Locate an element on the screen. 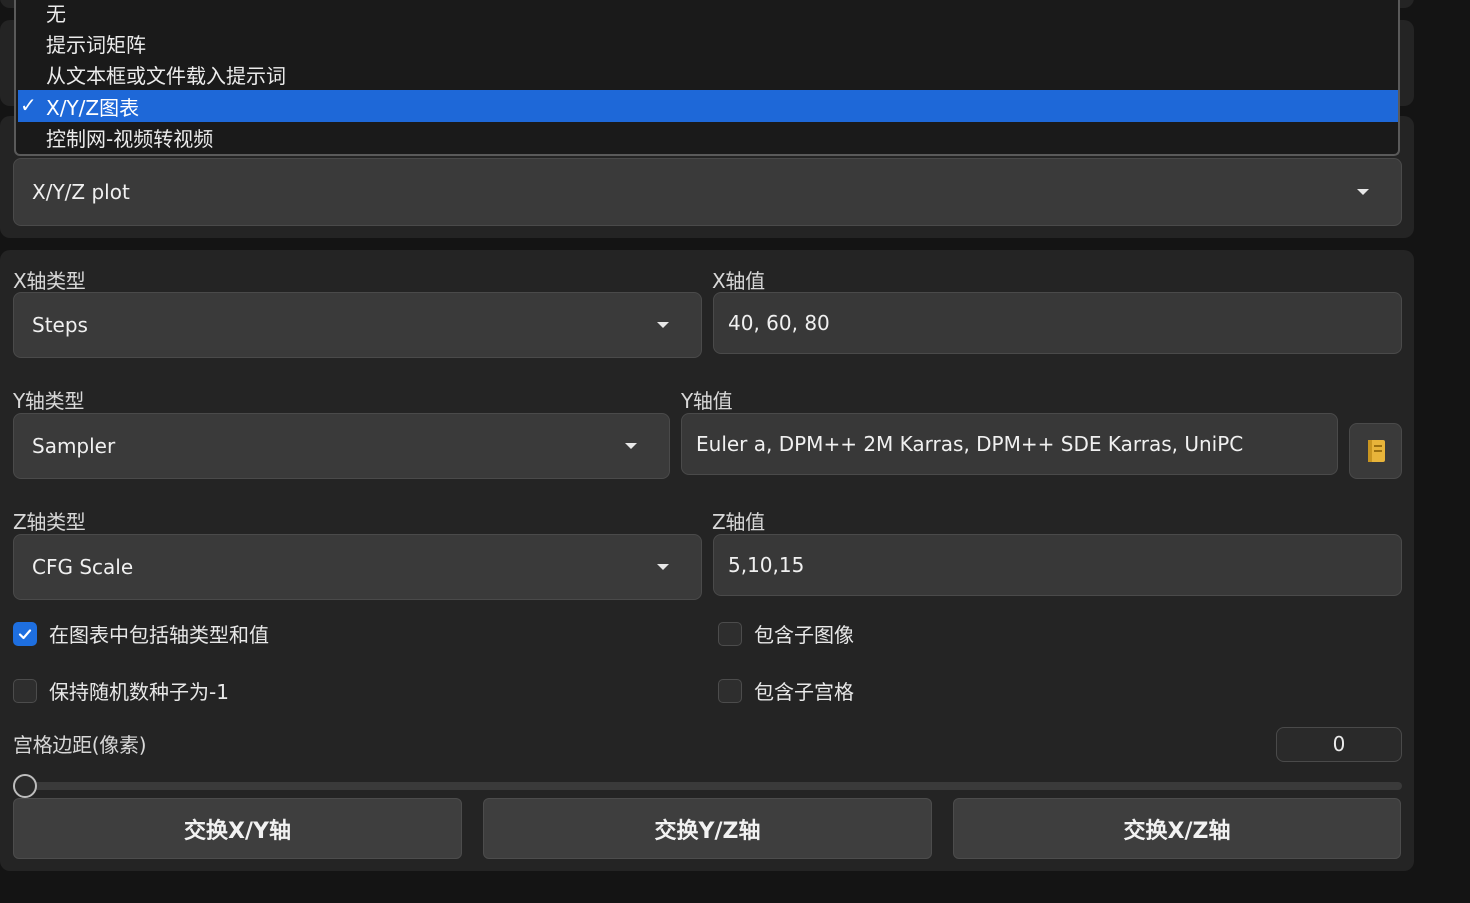 The width and height of the screenshot is (1470, 903). keep-seed-option: 保持随机数种子为-1 is located at coordinates (121, 690).